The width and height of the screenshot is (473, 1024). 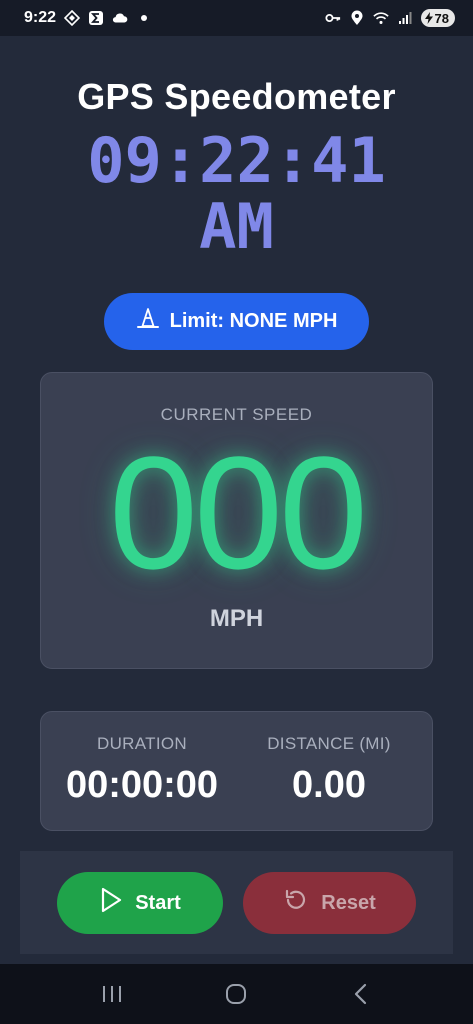 I want to click on page-title: GPS Speedometer, so click(x=236, y=96).